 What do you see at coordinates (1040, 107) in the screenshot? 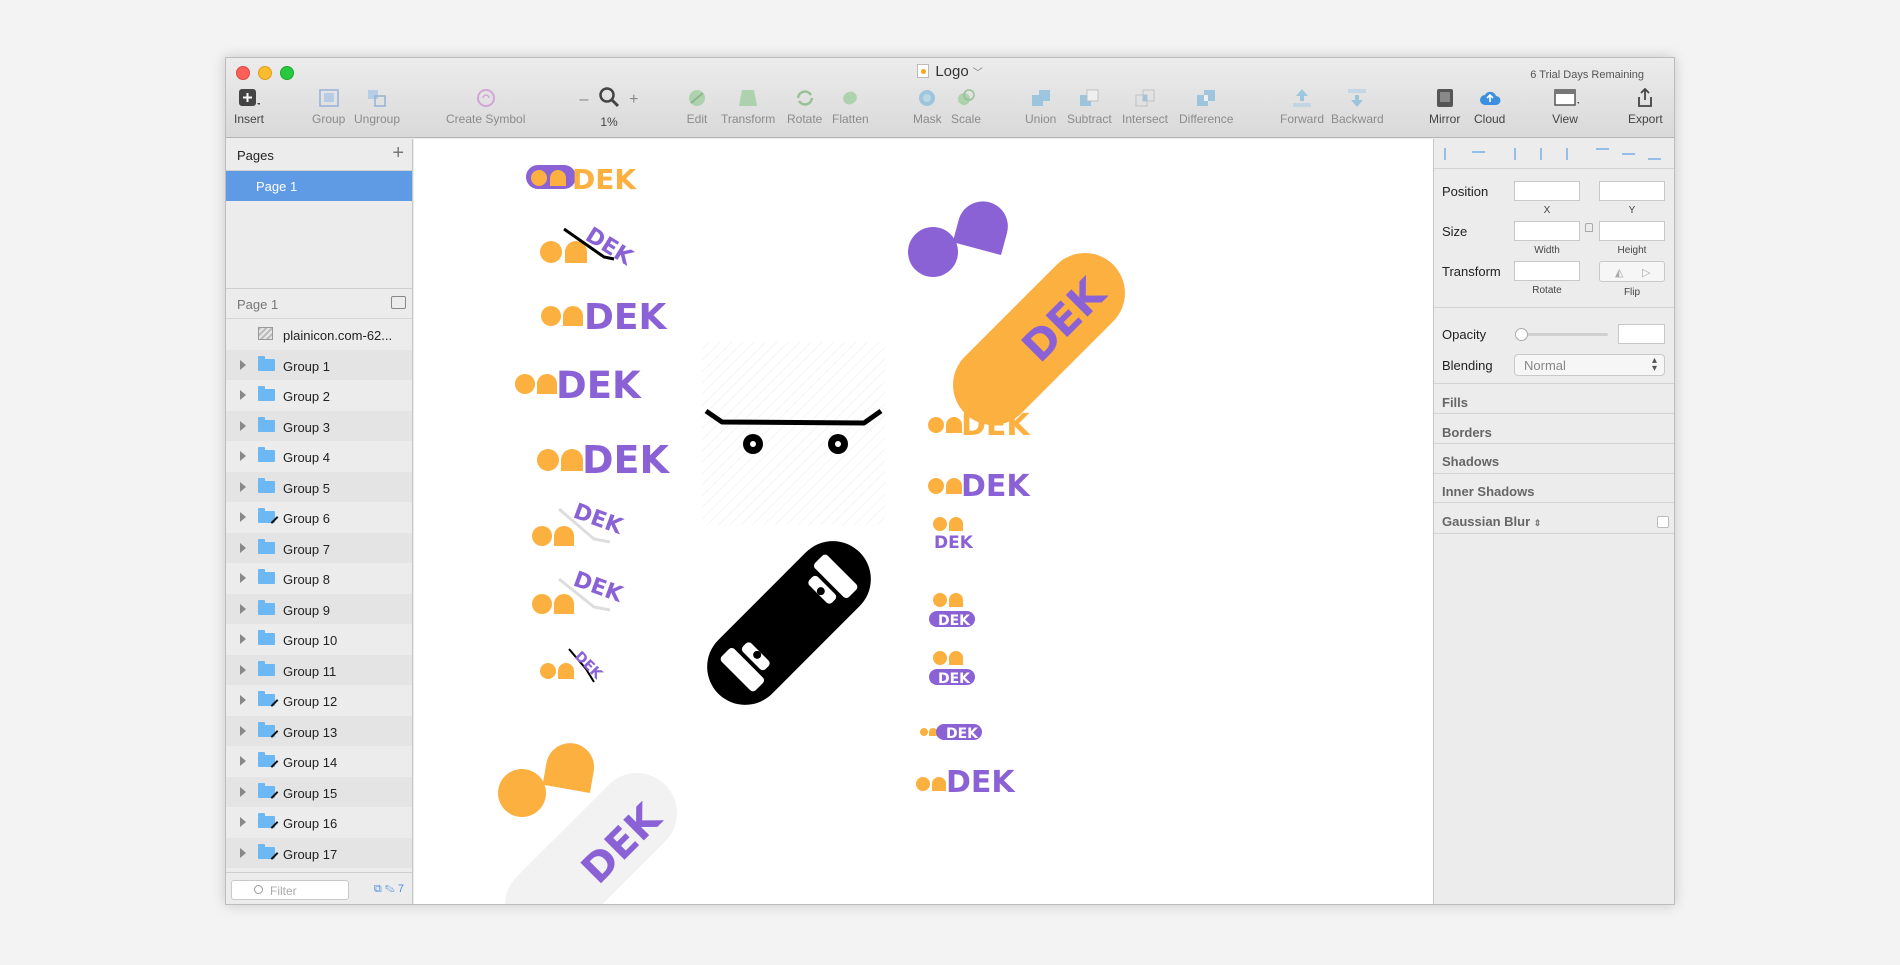
I see `union-button: Union` at bounding box center [1040, 107].